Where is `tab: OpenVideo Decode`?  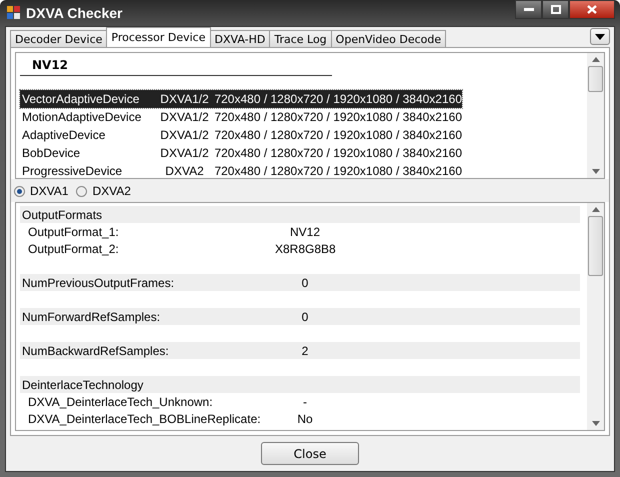 tab: OpenVideo Decode is located at coordinates (388, 38).